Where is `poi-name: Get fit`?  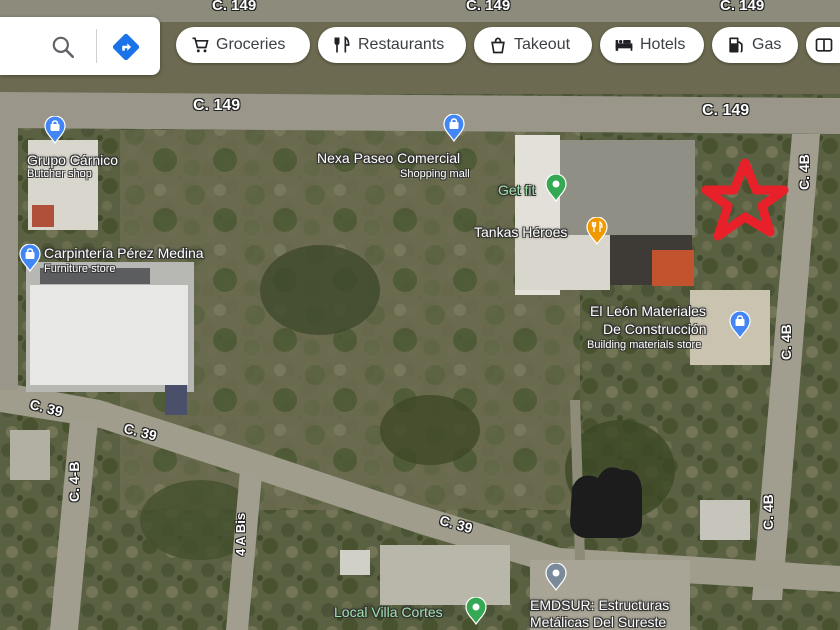 poi-name: Get fit is located at coordinates (516, 190).